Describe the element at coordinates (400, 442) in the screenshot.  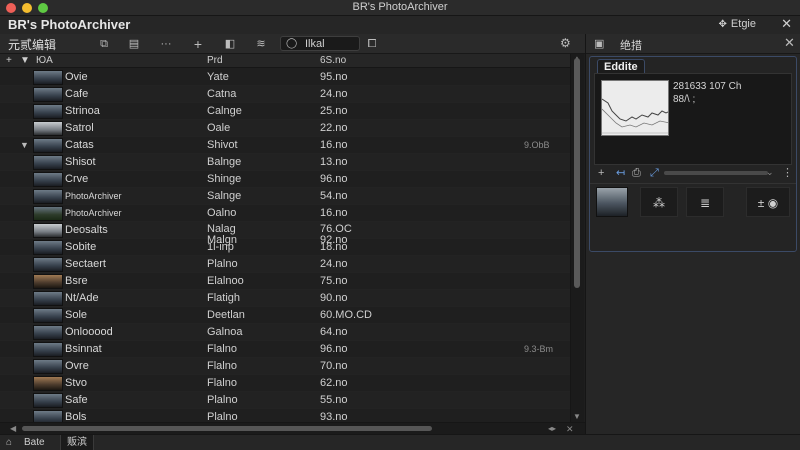
I see `status-bar: ⌂ Bate 贩滨` at that location.